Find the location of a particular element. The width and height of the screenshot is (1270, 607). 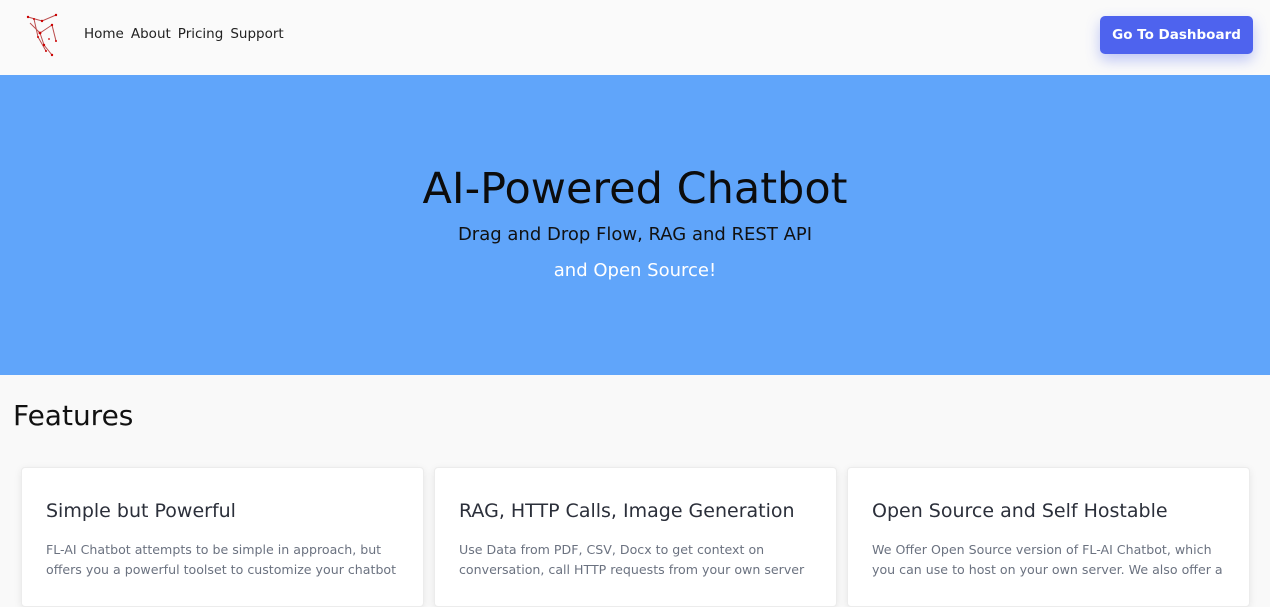

nav-links: Home About Pricing Support is located at coordinates (187, 34).